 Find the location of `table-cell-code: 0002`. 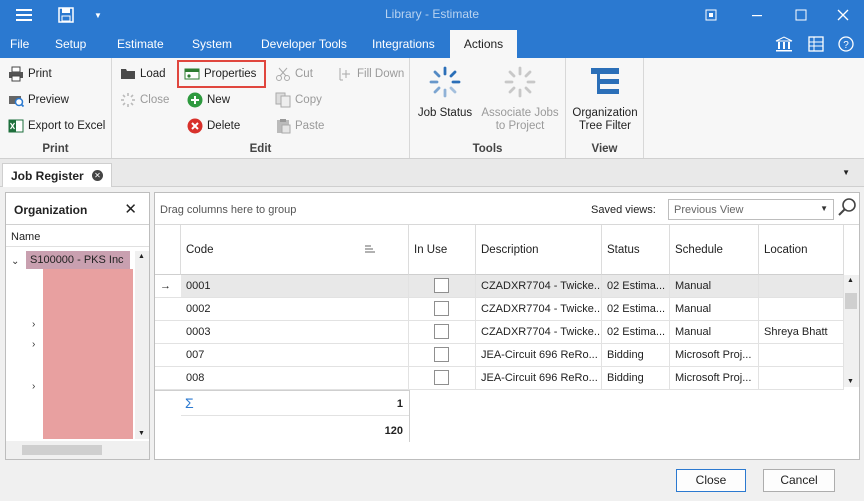

table-cell-code: 0002 is located at coordinates (295, 309).